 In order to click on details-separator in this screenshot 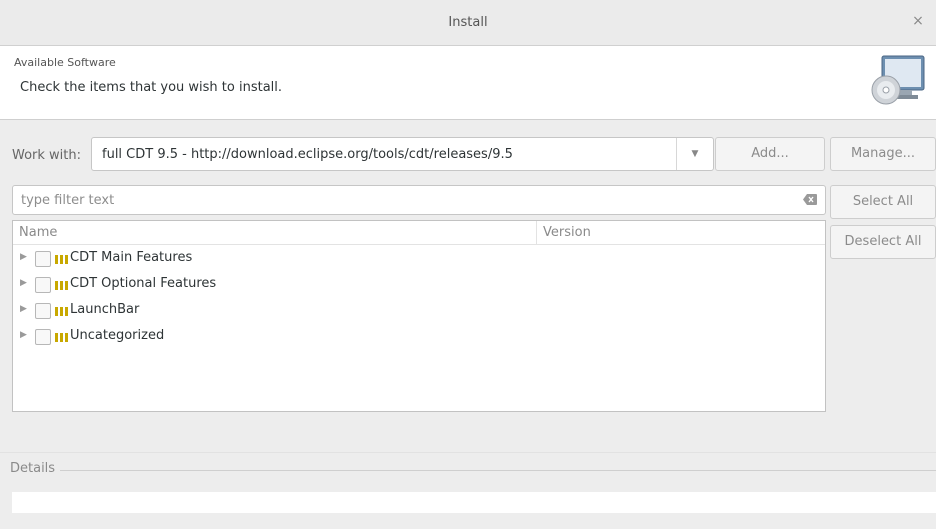, I will do `click(498, 470)`.